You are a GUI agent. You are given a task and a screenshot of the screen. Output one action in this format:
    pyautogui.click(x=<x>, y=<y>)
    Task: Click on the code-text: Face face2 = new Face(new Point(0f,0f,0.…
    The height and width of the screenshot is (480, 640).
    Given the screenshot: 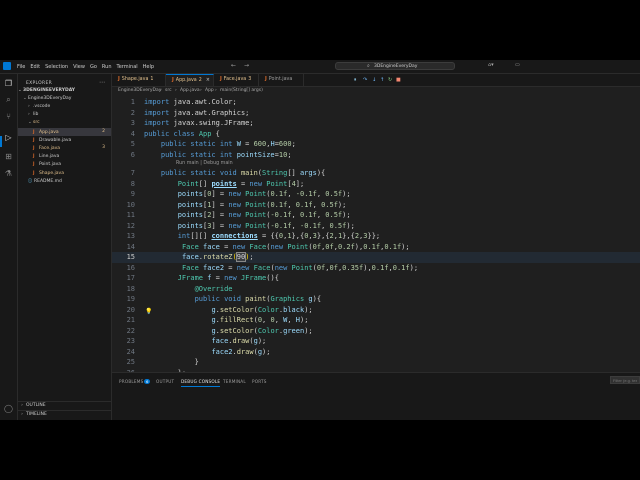 What is the action you would take?
    pyautogui.click(x=281, y=268)
    